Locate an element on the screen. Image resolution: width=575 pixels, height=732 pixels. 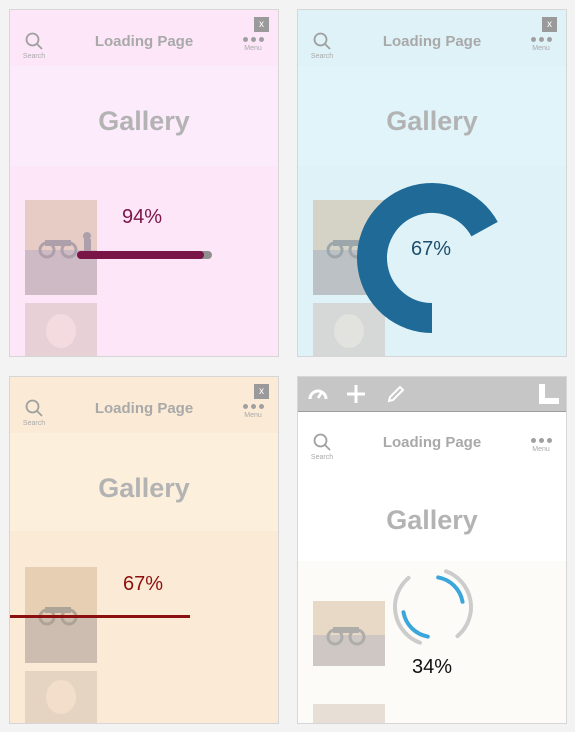
progress-ring is located at coordinates (427, 258).